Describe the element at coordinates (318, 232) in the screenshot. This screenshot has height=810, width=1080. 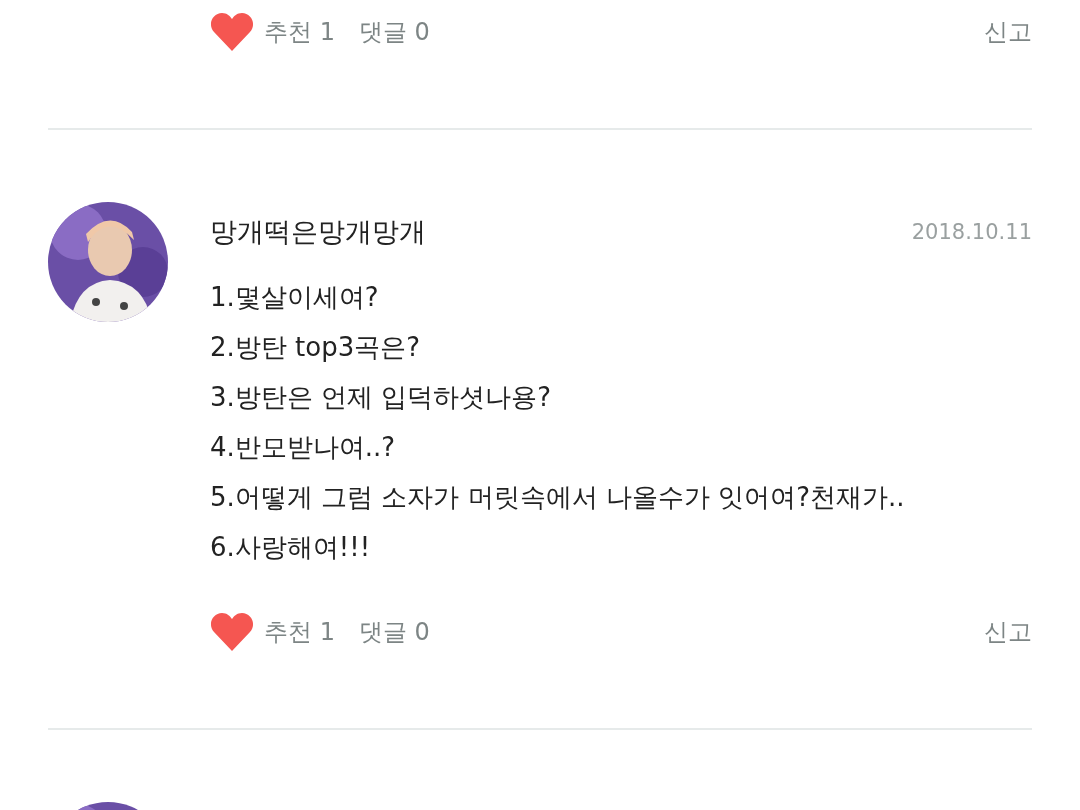
I see `username: 망개떡은망개망개` at that location.